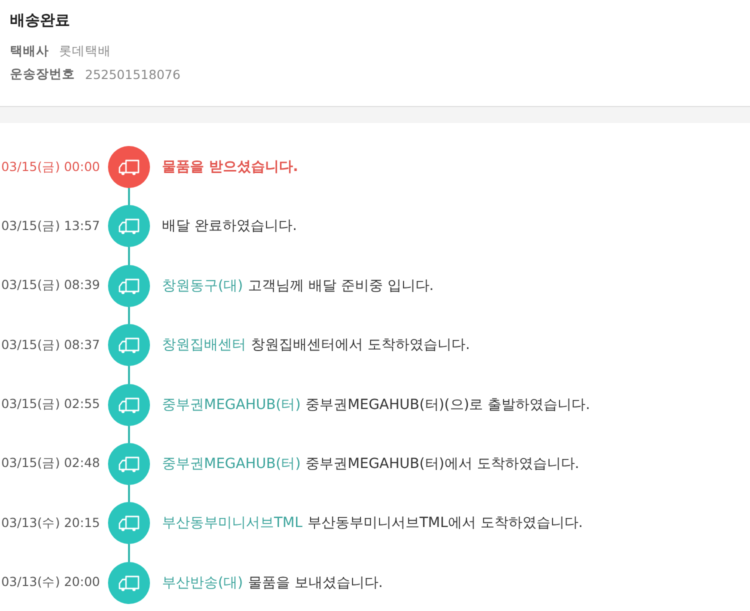 Image resolution: width=750 pixels, height=611 pixels. What do you see at coordinates (50, 345) in the screenshot?
I see `event-time: 03/15(금) 08:37` at bounding box center [50, 345].